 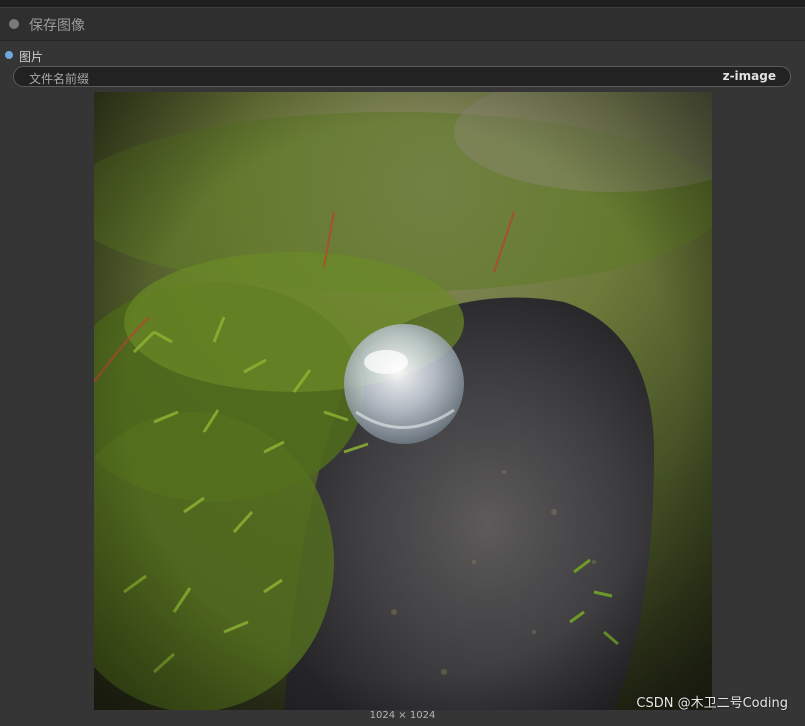 What do you see at coordinates (100, 55) in the screenshot?
I see `input-slot-images: 图片` at bounding box center [100, 55].